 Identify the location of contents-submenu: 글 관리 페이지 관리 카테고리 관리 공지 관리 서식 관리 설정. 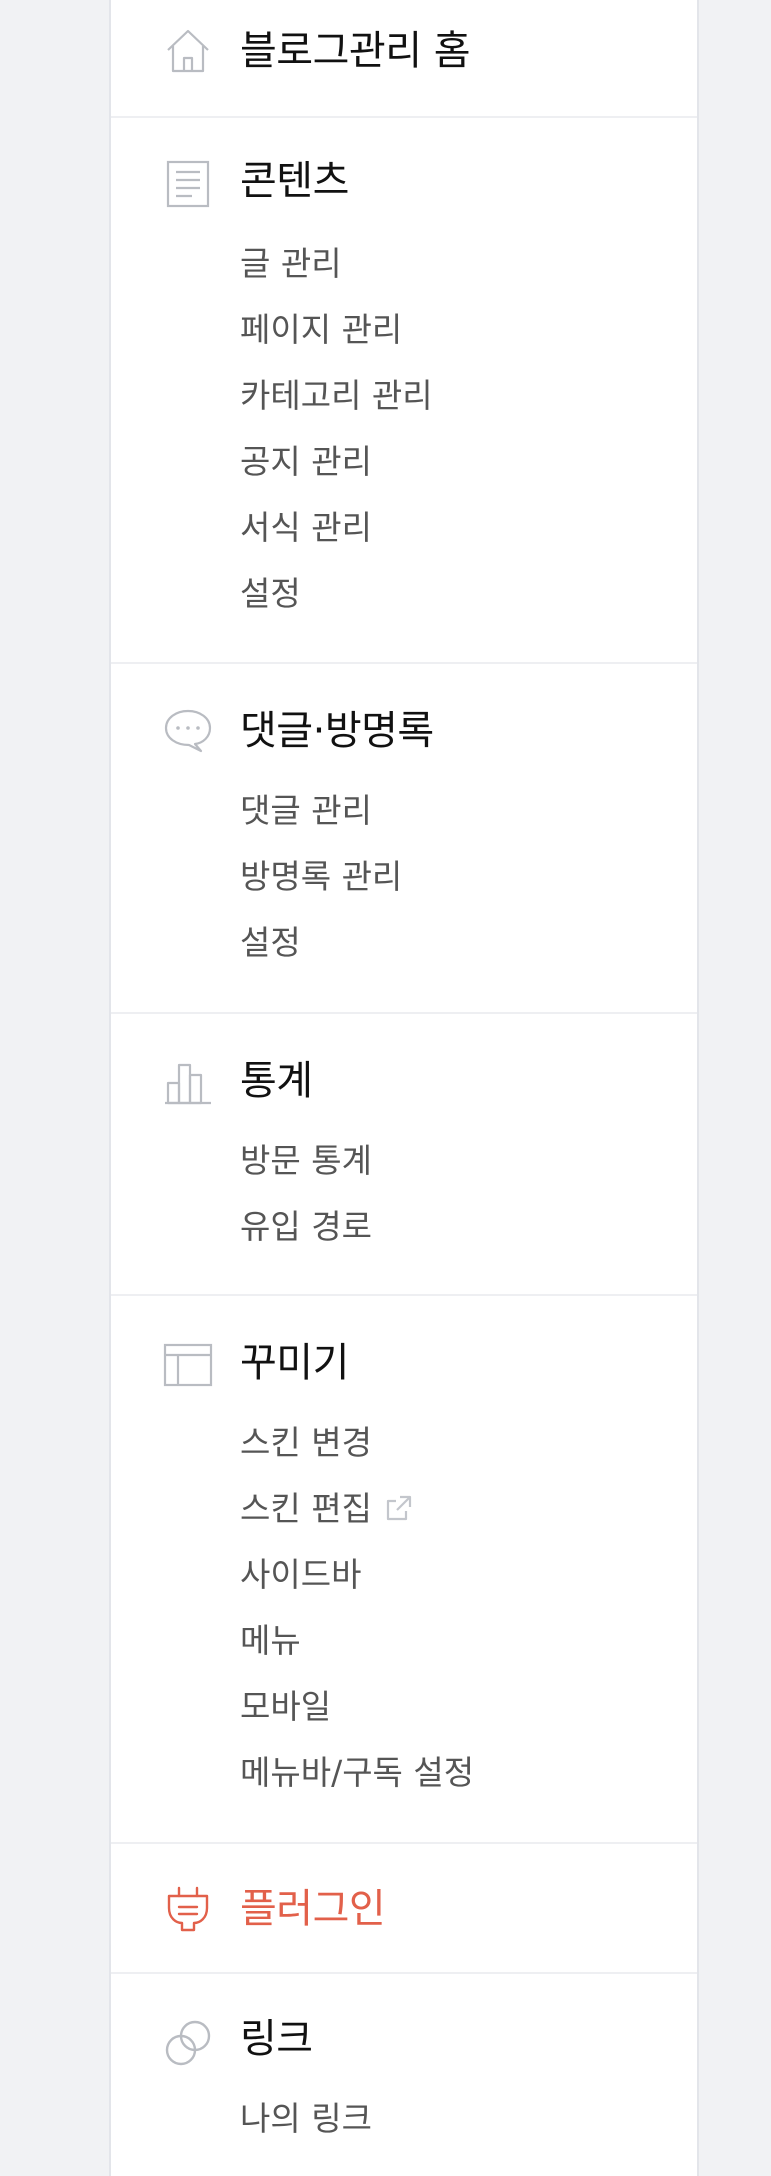
(336, 439).